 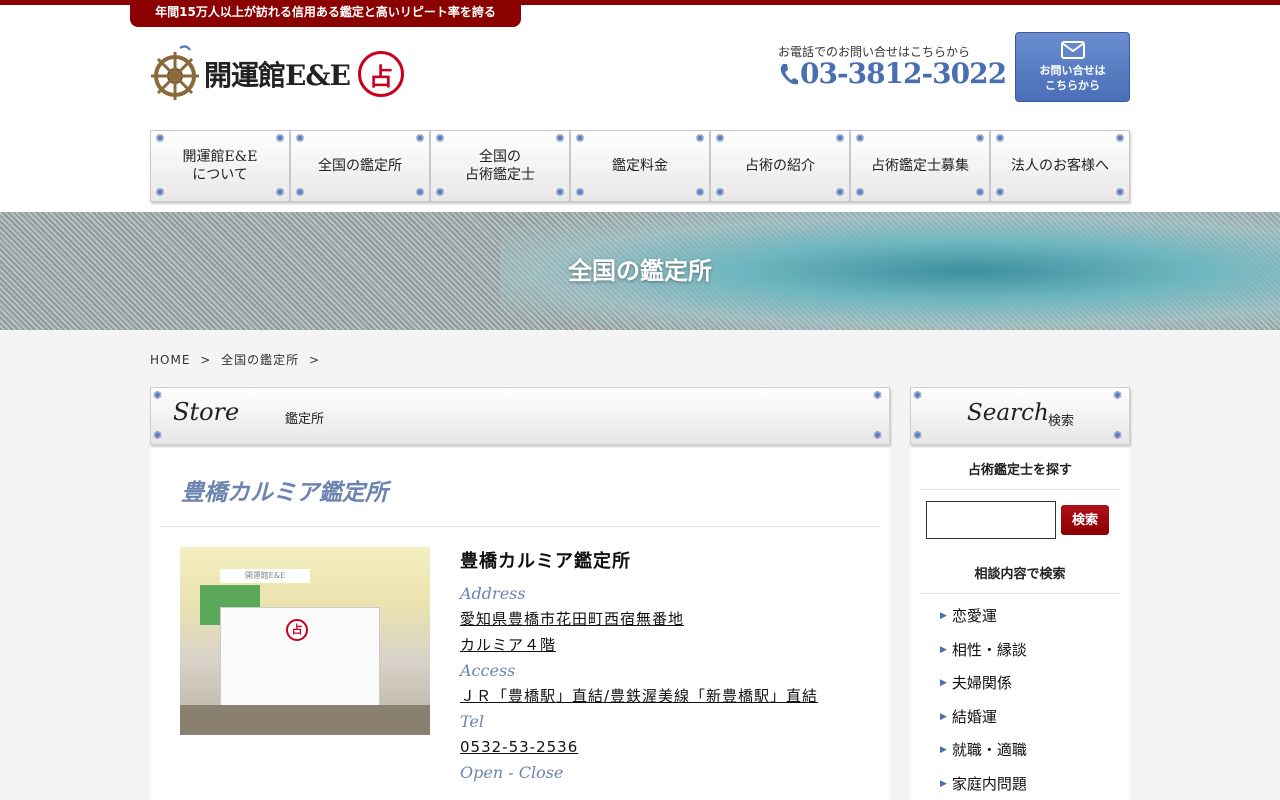 I want to click on phone-number: 03-3812-3022, so click(x=892, y=73).